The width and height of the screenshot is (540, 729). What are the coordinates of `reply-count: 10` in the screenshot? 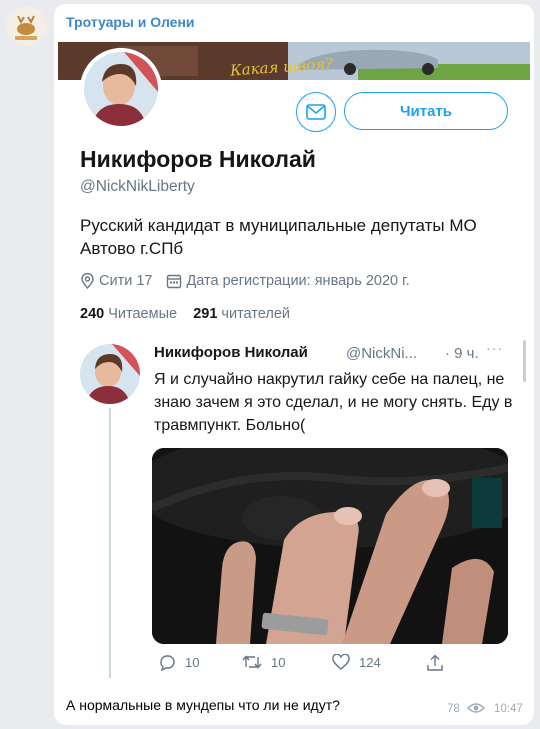 It's located at (192, 662).